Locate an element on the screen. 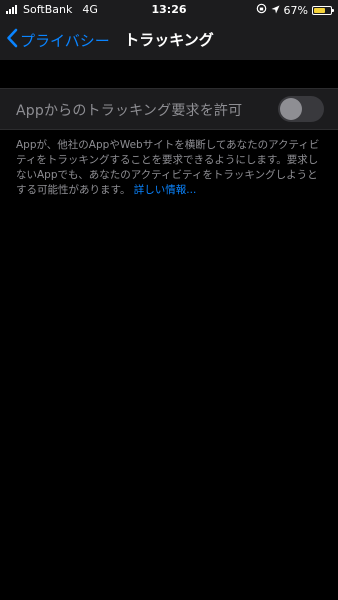  battery-tip is located at coordinates (333, 10).